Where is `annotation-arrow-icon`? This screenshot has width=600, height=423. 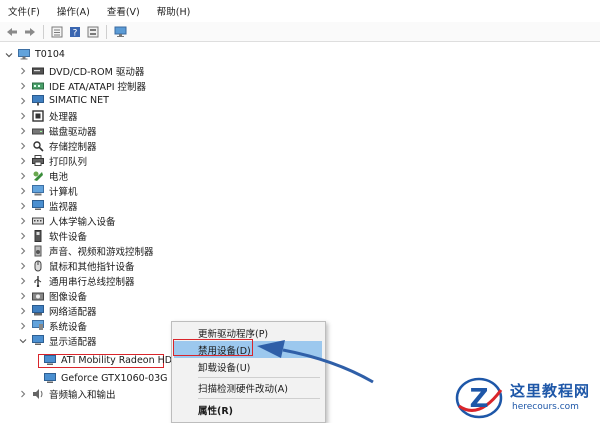 annotation-arrow-icon is located at coordinates (315, 362).